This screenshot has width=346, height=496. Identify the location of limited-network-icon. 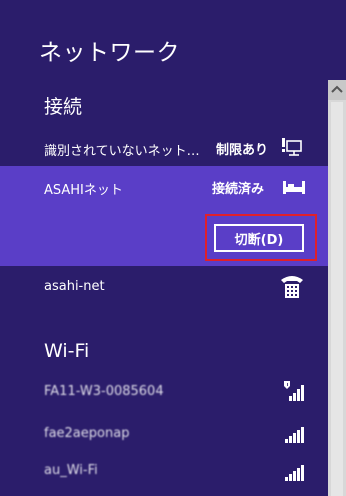
(293, 150).